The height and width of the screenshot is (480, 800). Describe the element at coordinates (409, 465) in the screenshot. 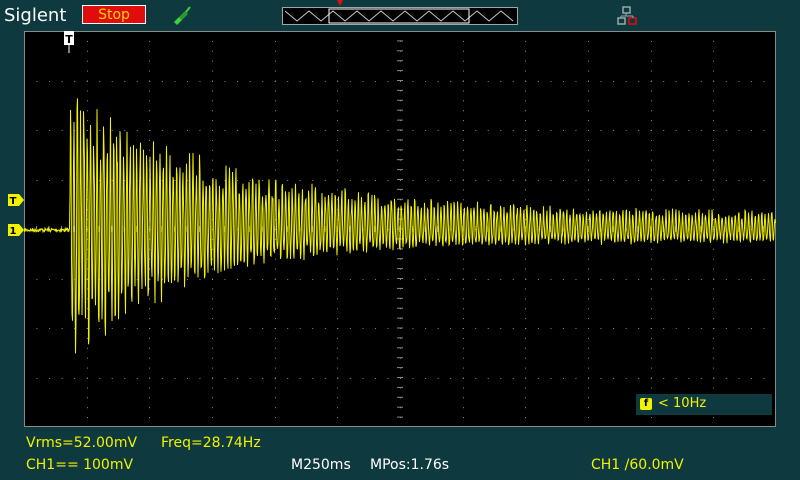

I see `memory-position: MPos:1.76s` at that location.